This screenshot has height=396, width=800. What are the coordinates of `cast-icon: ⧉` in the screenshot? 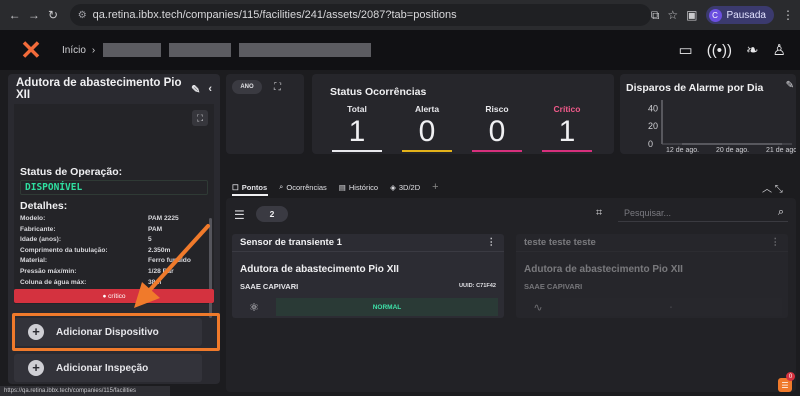 It's located at (655, 15).